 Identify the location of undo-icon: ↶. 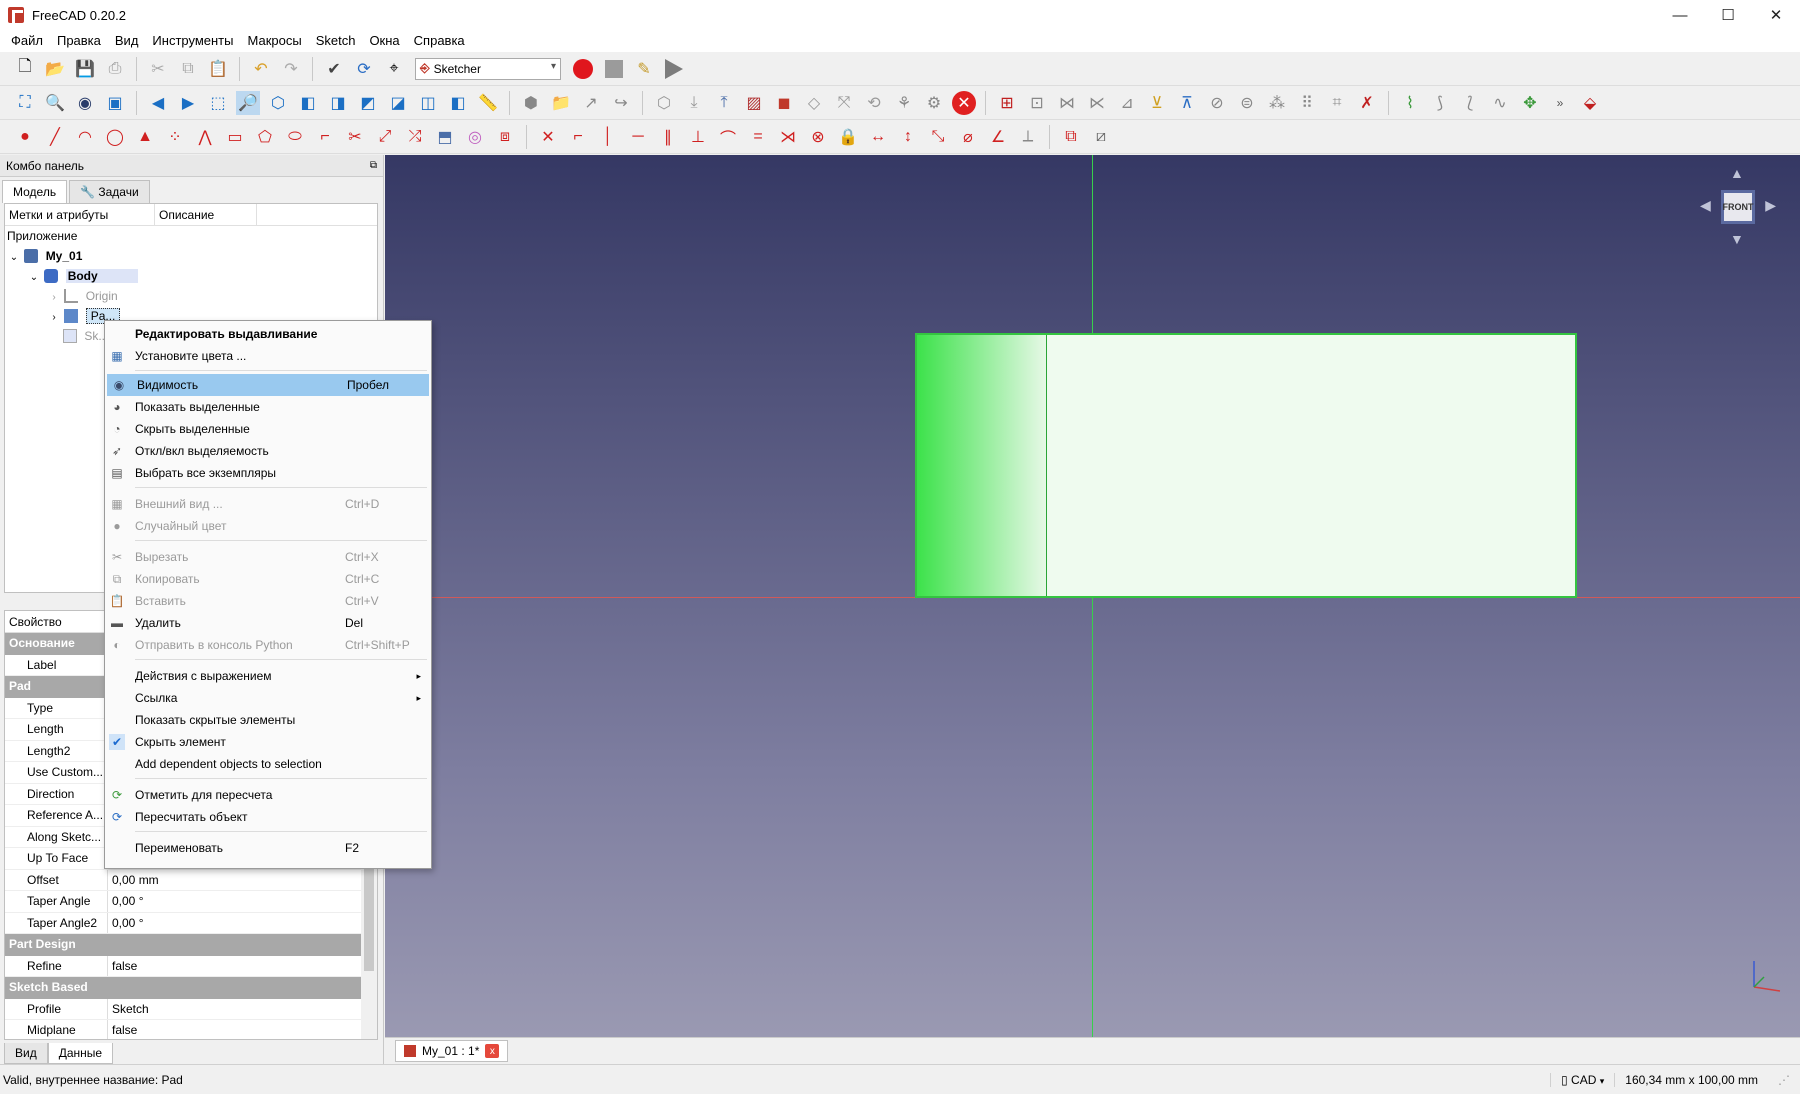
(261, 69).